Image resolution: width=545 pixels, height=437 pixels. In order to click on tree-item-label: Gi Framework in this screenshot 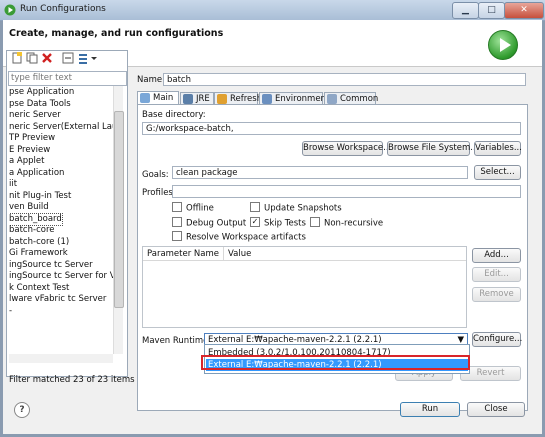, I will do `click(38, 253)`.